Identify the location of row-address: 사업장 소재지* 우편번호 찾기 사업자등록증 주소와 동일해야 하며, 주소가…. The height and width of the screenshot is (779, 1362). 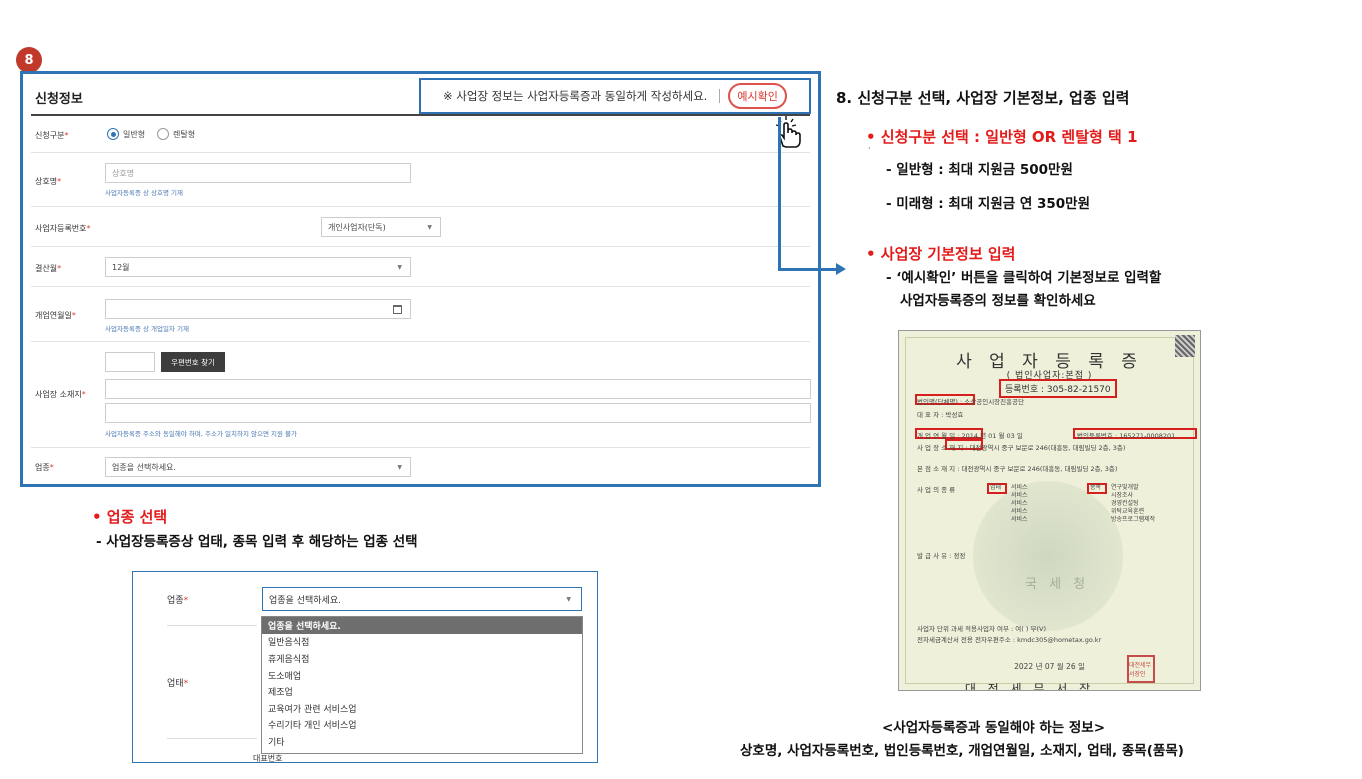
(421, 395).